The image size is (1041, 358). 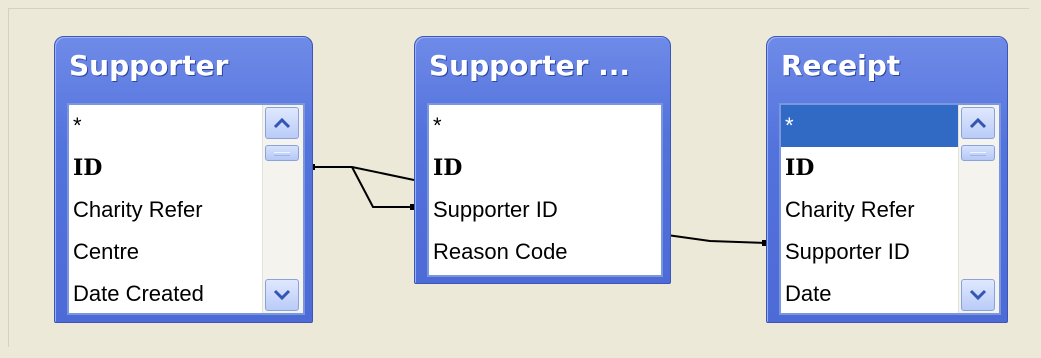 What do you see at coordinates (870, 293) in the screenshot?
I see `field-item-date: Date` at bounding box center [870, 293].